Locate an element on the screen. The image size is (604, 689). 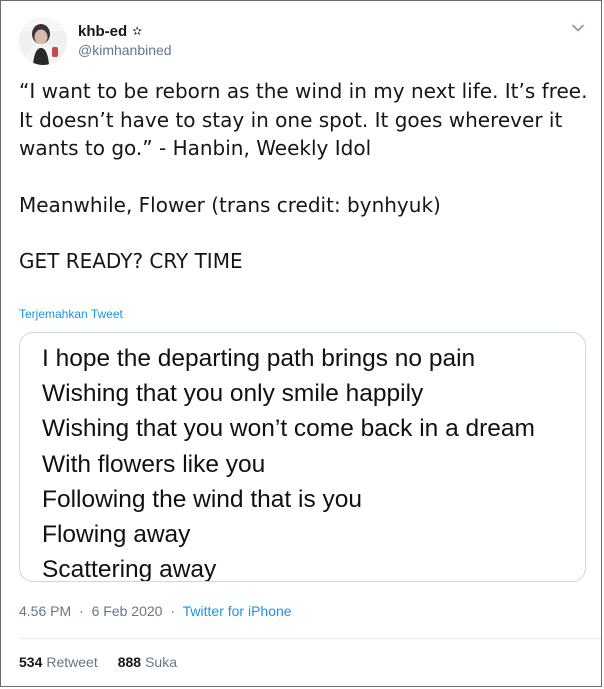
avatar is located at coordinates (43, 41).